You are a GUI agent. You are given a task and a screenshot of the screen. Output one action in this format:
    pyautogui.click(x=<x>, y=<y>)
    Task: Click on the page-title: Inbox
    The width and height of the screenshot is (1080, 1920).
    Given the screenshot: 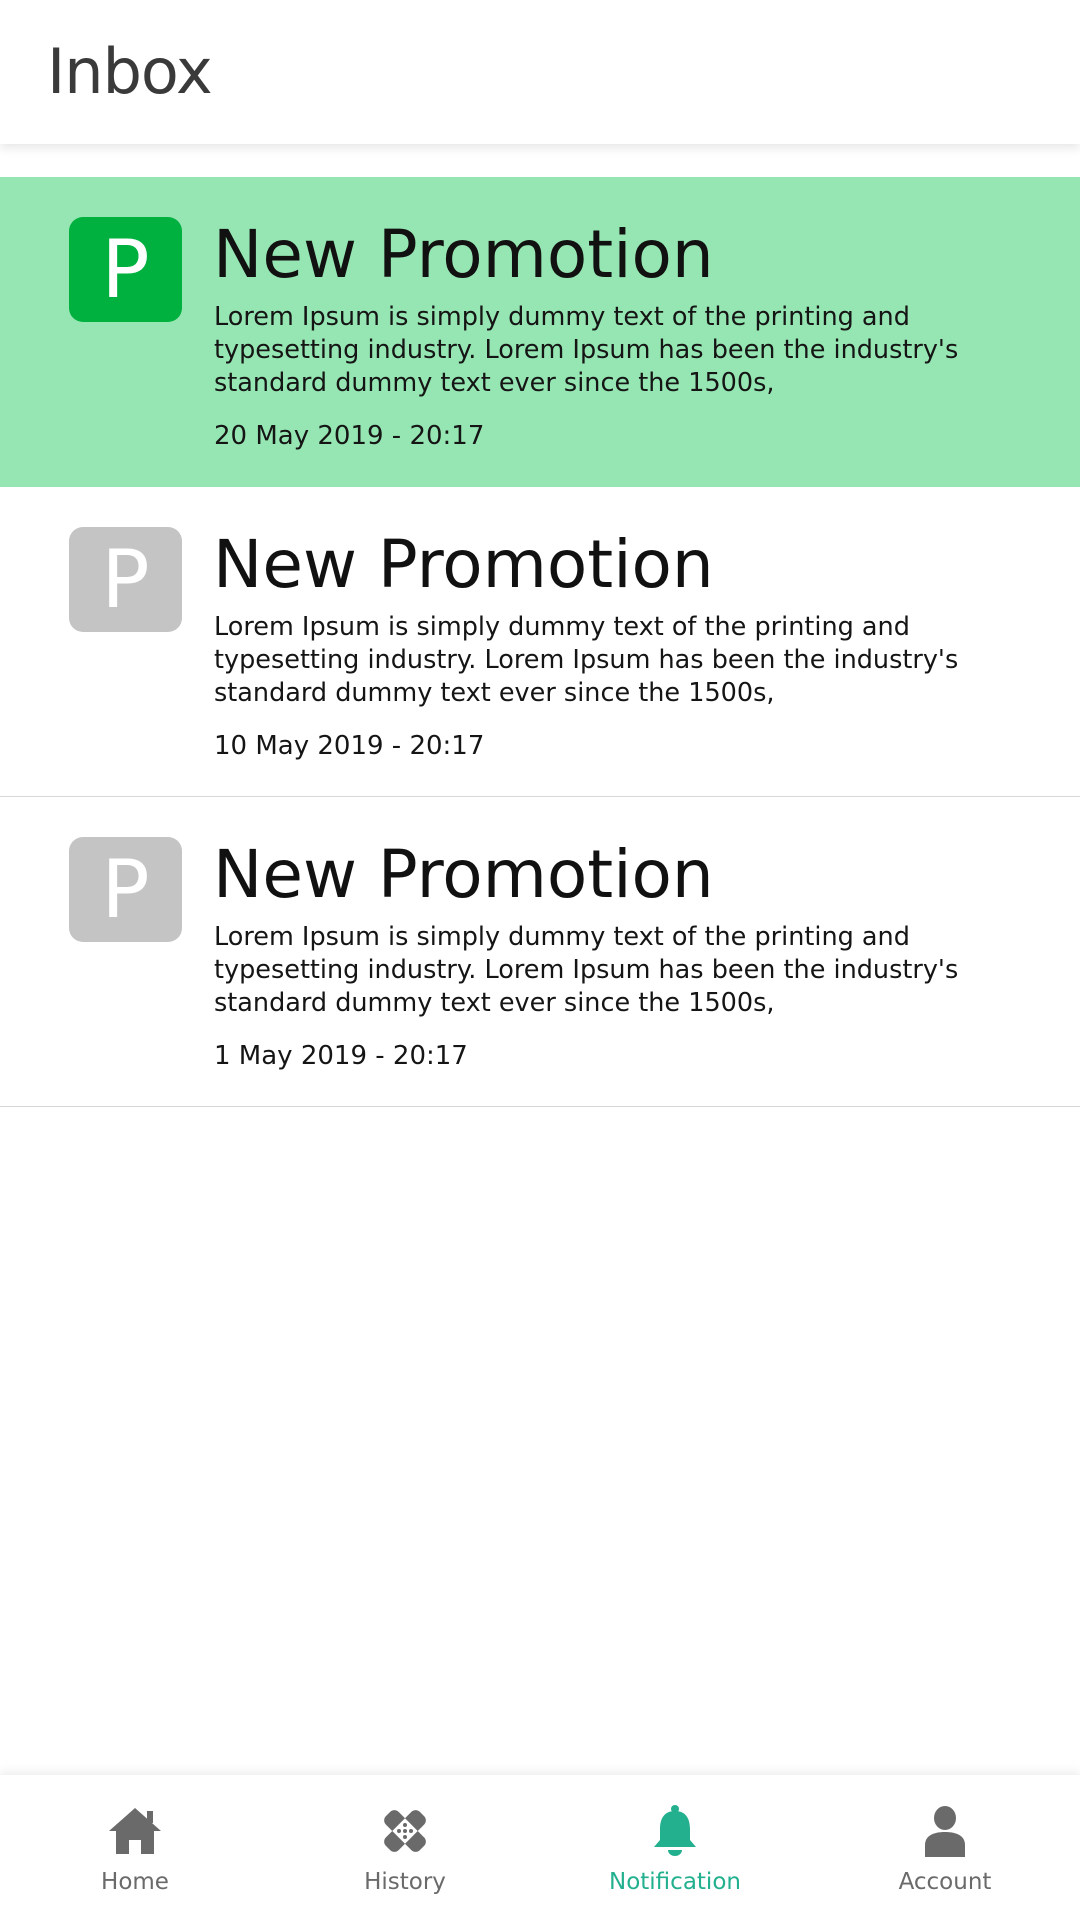 What is the action you would take?
    pyautogui.click(x=130, y=71)
    